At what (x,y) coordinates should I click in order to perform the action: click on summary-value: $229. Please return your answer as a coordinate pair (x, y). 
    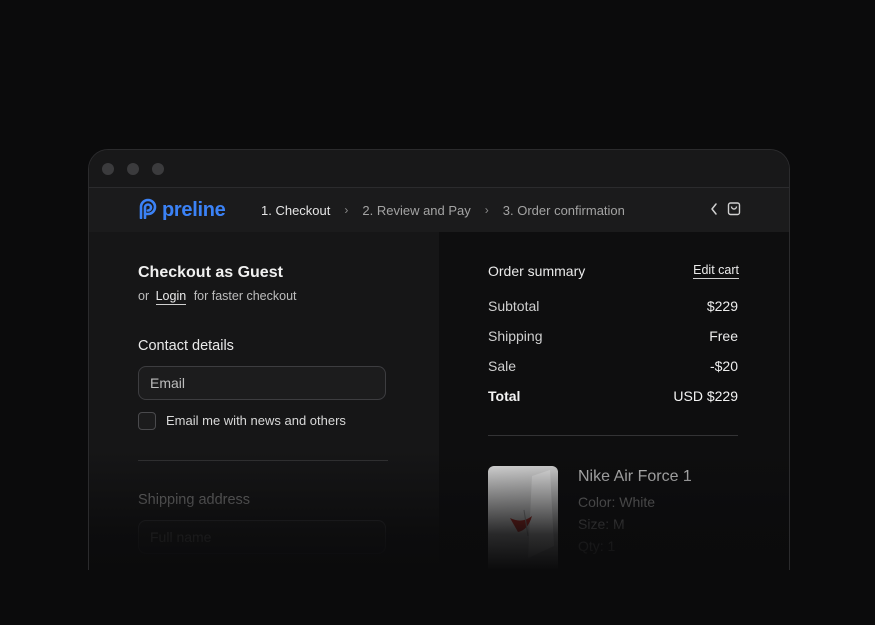
    Looking at the image, I should click on (722, 306).